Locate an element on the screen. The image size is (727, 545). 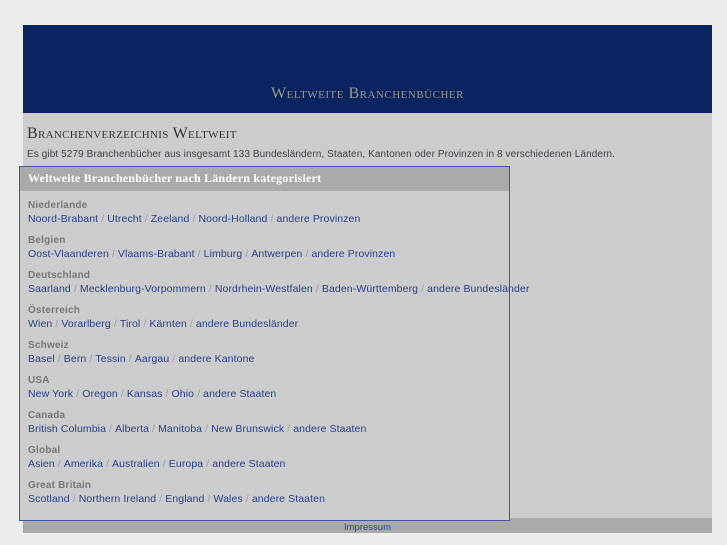
country-name: Great Britain is located at coordinates (60, 485).